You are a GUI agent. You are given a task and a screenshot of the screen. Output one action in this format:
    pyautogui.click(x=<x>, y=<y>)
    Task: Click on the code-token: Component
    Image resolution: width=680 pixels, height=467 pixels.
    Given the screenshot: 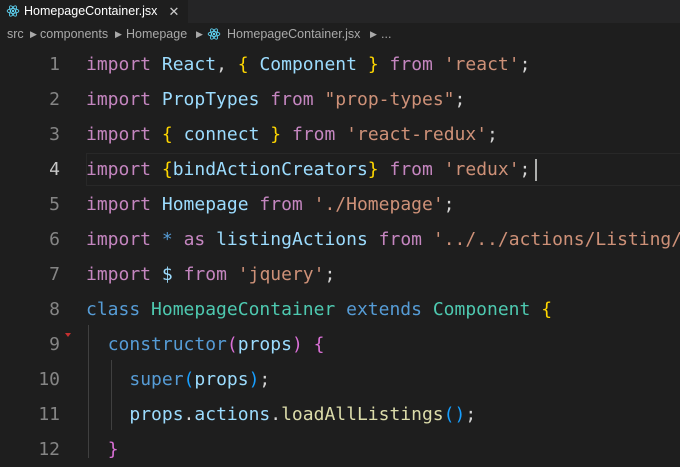 What is the action you would take?
    pyautogui.click(x=308, y=64)
    